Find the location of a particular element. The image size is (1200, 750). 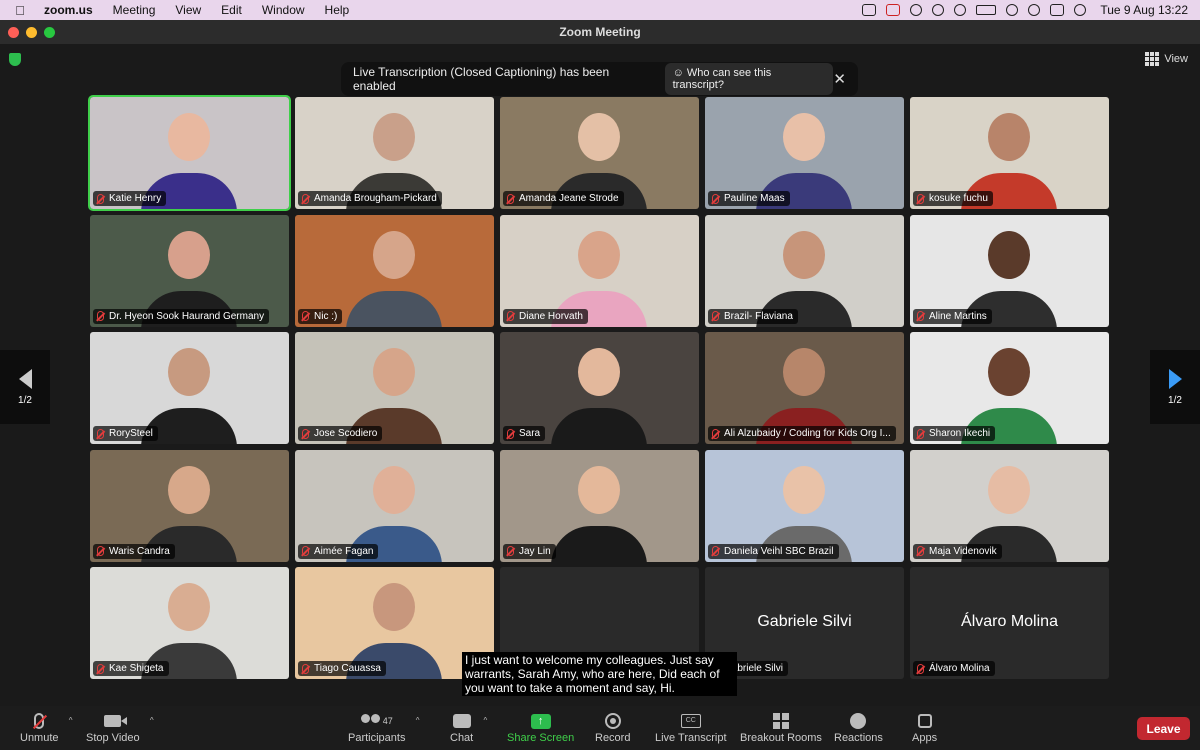

control-center-icon is located at coordinates (1057, 10).